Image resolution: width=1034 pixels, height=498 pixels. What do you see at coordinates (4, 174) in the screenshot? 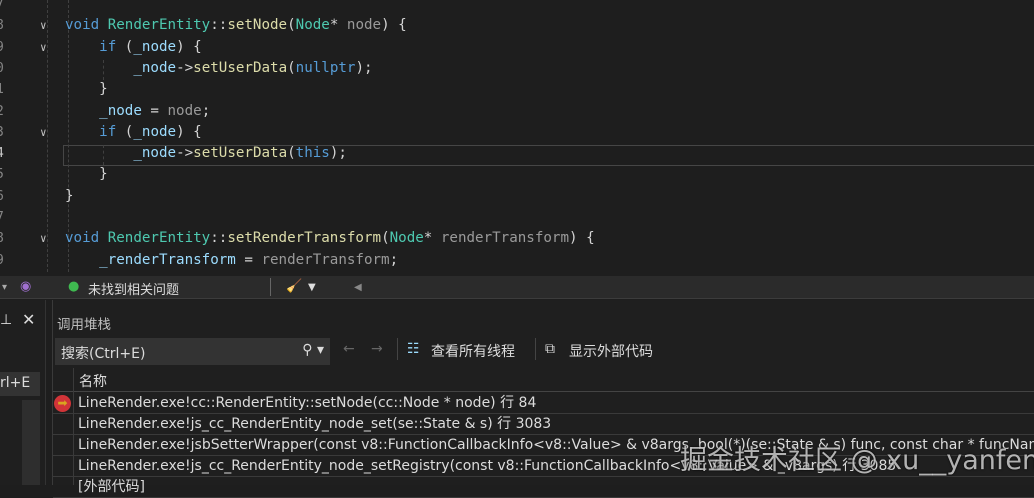
I see `line-number: 5` at bounding box center [4, 174].